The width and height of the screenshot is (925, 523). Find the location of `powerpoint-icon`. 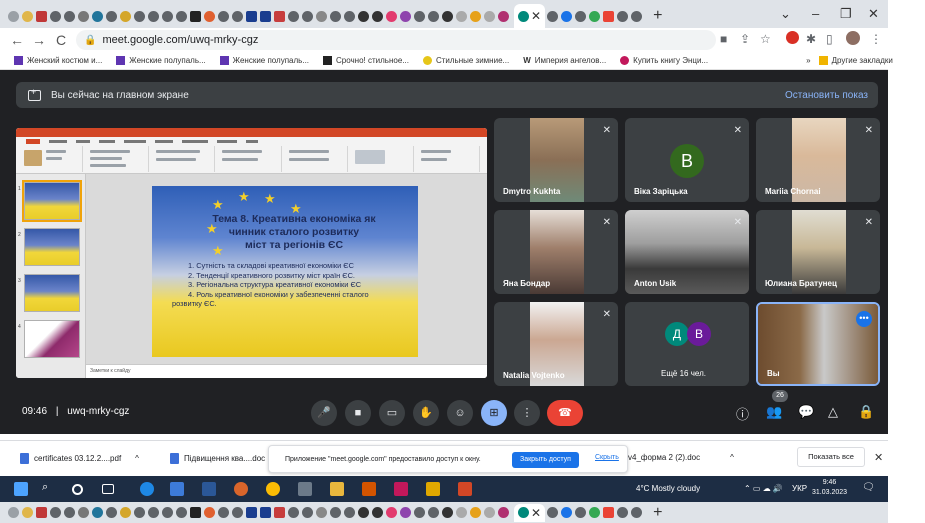

powerpoint-icon is located at coordinates (465, 489).